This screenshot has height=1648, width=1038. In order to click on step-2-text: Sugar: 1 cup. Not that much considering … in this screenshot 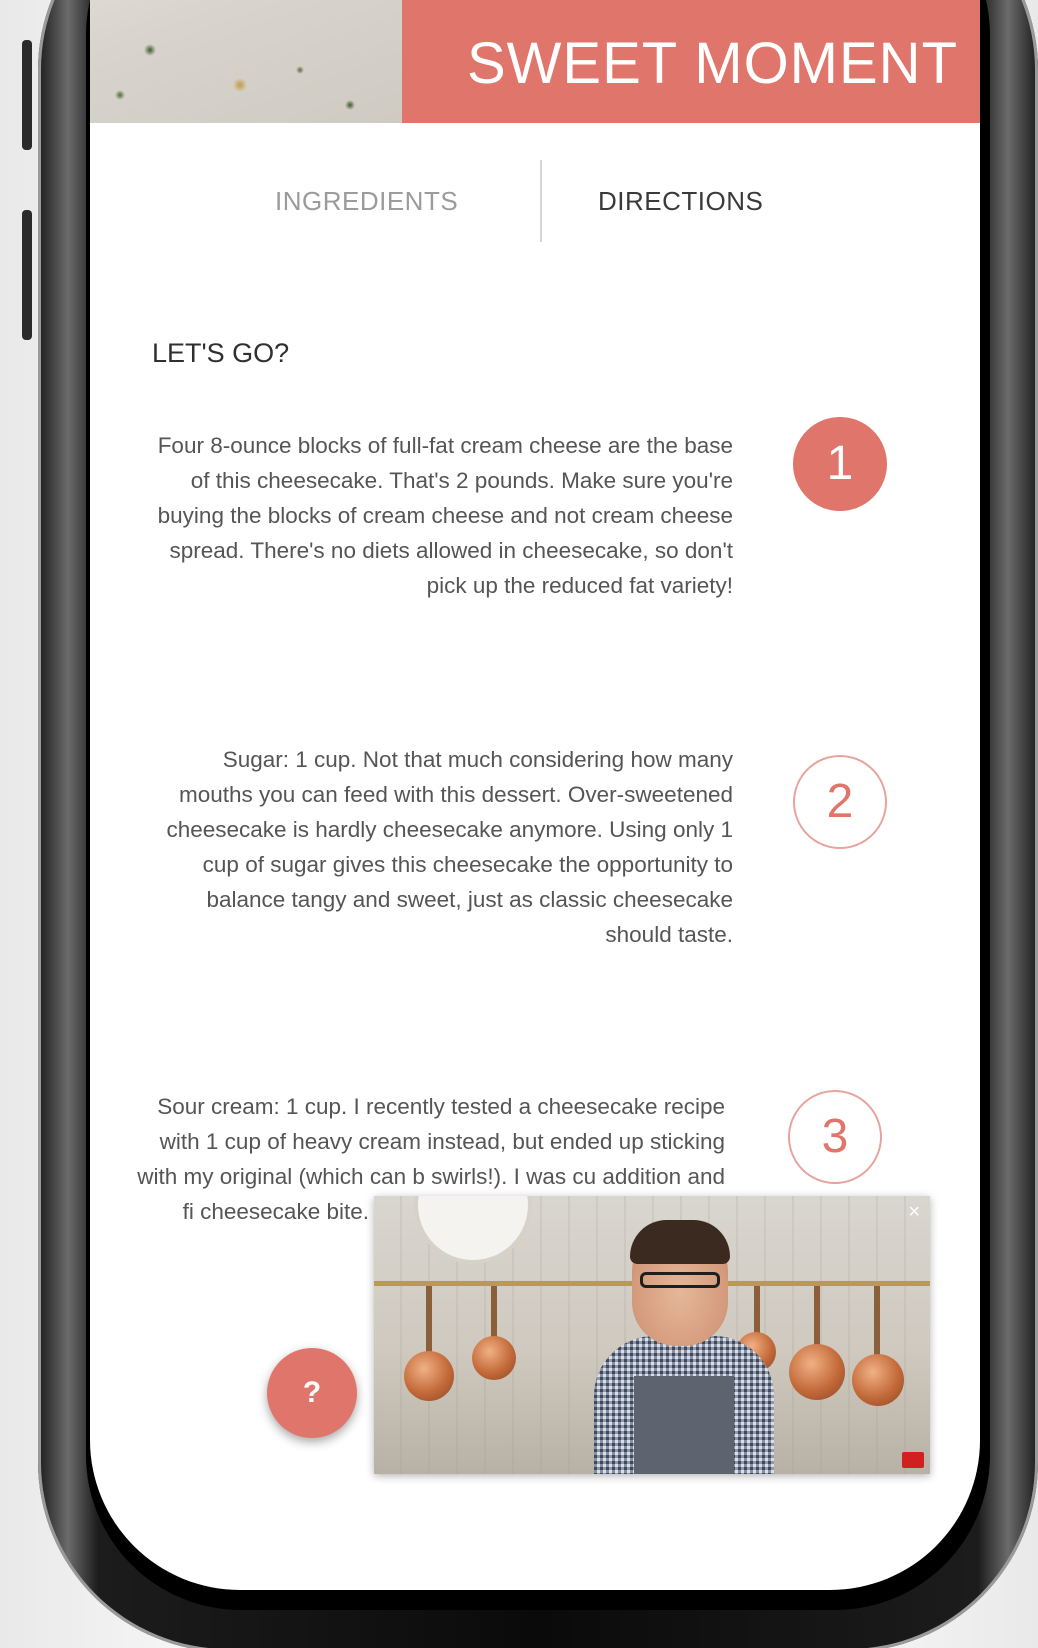, I will do `click(449, 847)`.